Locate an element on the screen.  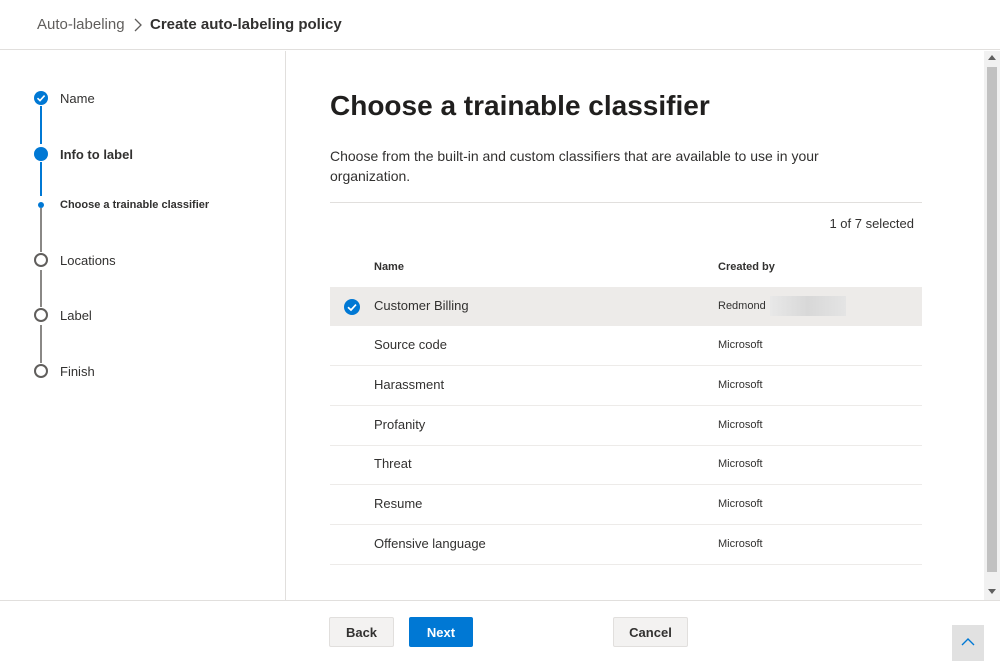
table-row: Customer Billing Redmond is located at coordinates (626, 306).